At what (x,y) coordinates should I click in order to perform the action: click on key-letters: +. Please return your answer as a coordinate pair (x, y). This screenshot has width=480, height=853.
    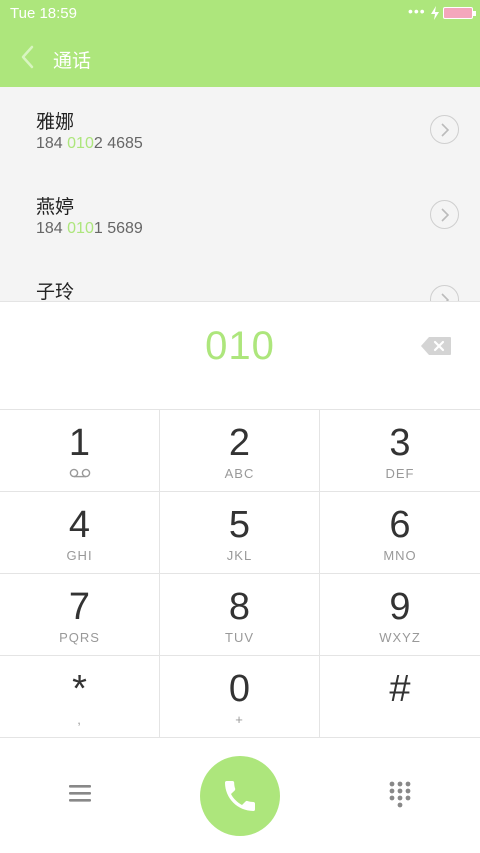
    Looking at the image, I should click on (239, 719).